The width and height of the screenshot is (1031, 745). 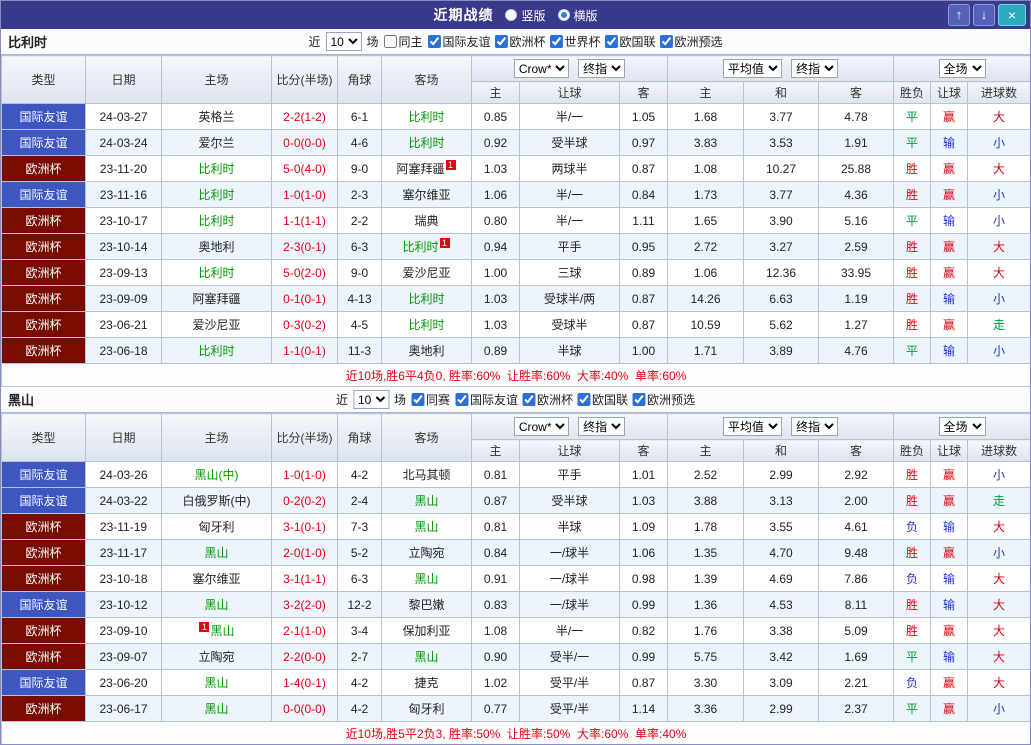 What do you see at coordinates (569, 92) in the screenshot?
I see `sub-handicap: 让球` at bounding box center [569, 92].